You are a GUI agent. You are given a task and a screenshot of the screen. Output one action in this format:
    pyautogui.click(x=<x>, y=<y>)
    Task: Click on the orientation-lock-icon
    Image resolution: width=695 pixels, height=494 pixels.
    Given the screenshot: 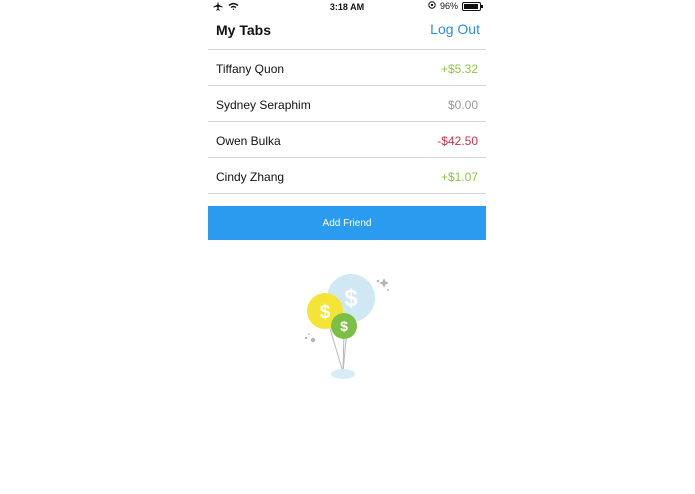 What is the action you would take?
    pyautogui.click(x=432, y=6)
    